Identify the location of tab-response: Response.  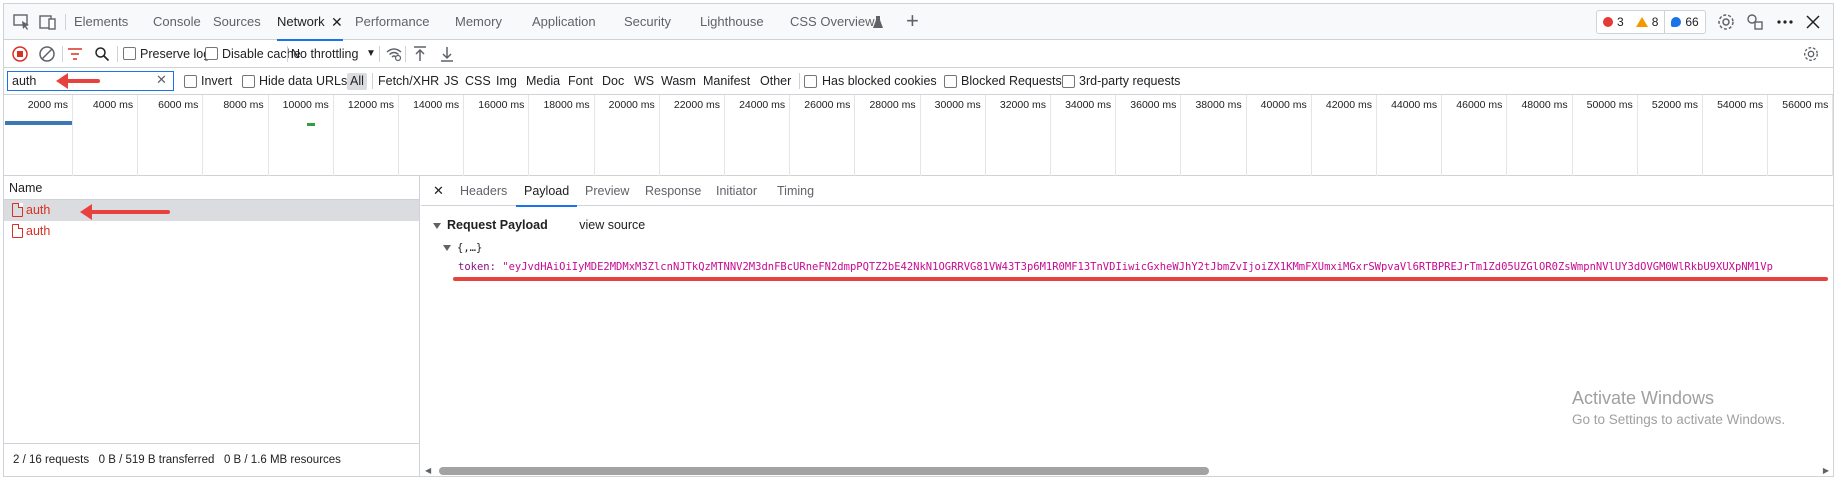
(673, 191).